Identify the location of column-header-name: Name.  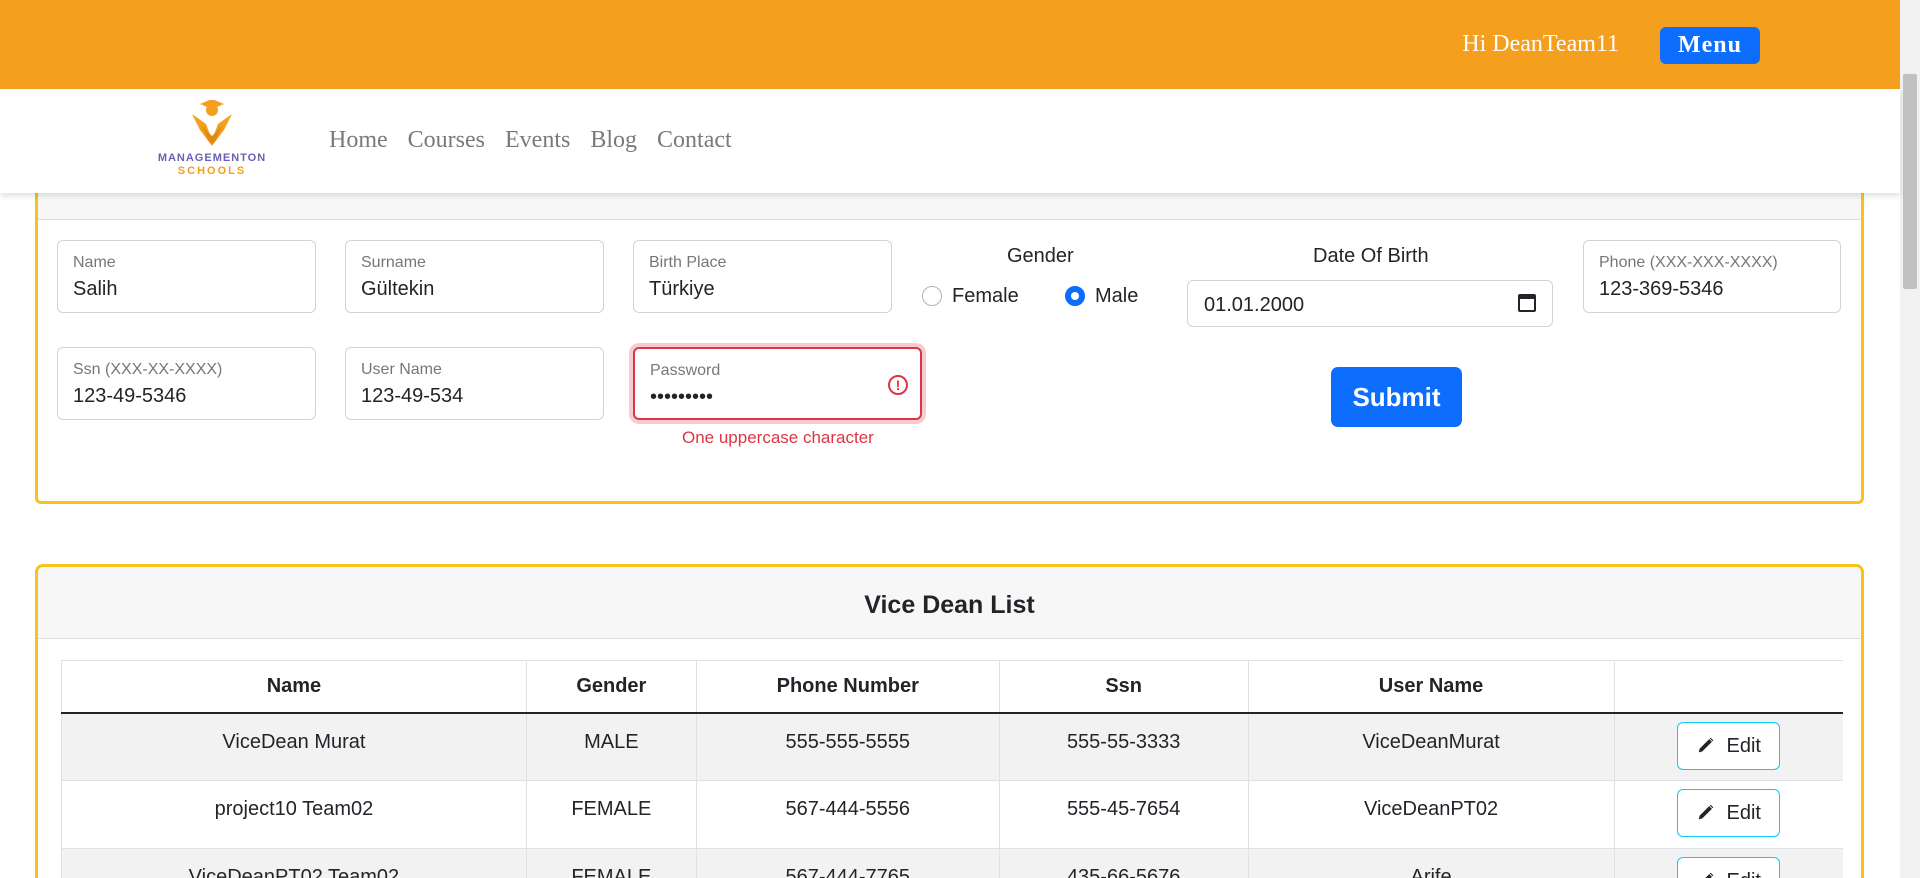
(294, 687).